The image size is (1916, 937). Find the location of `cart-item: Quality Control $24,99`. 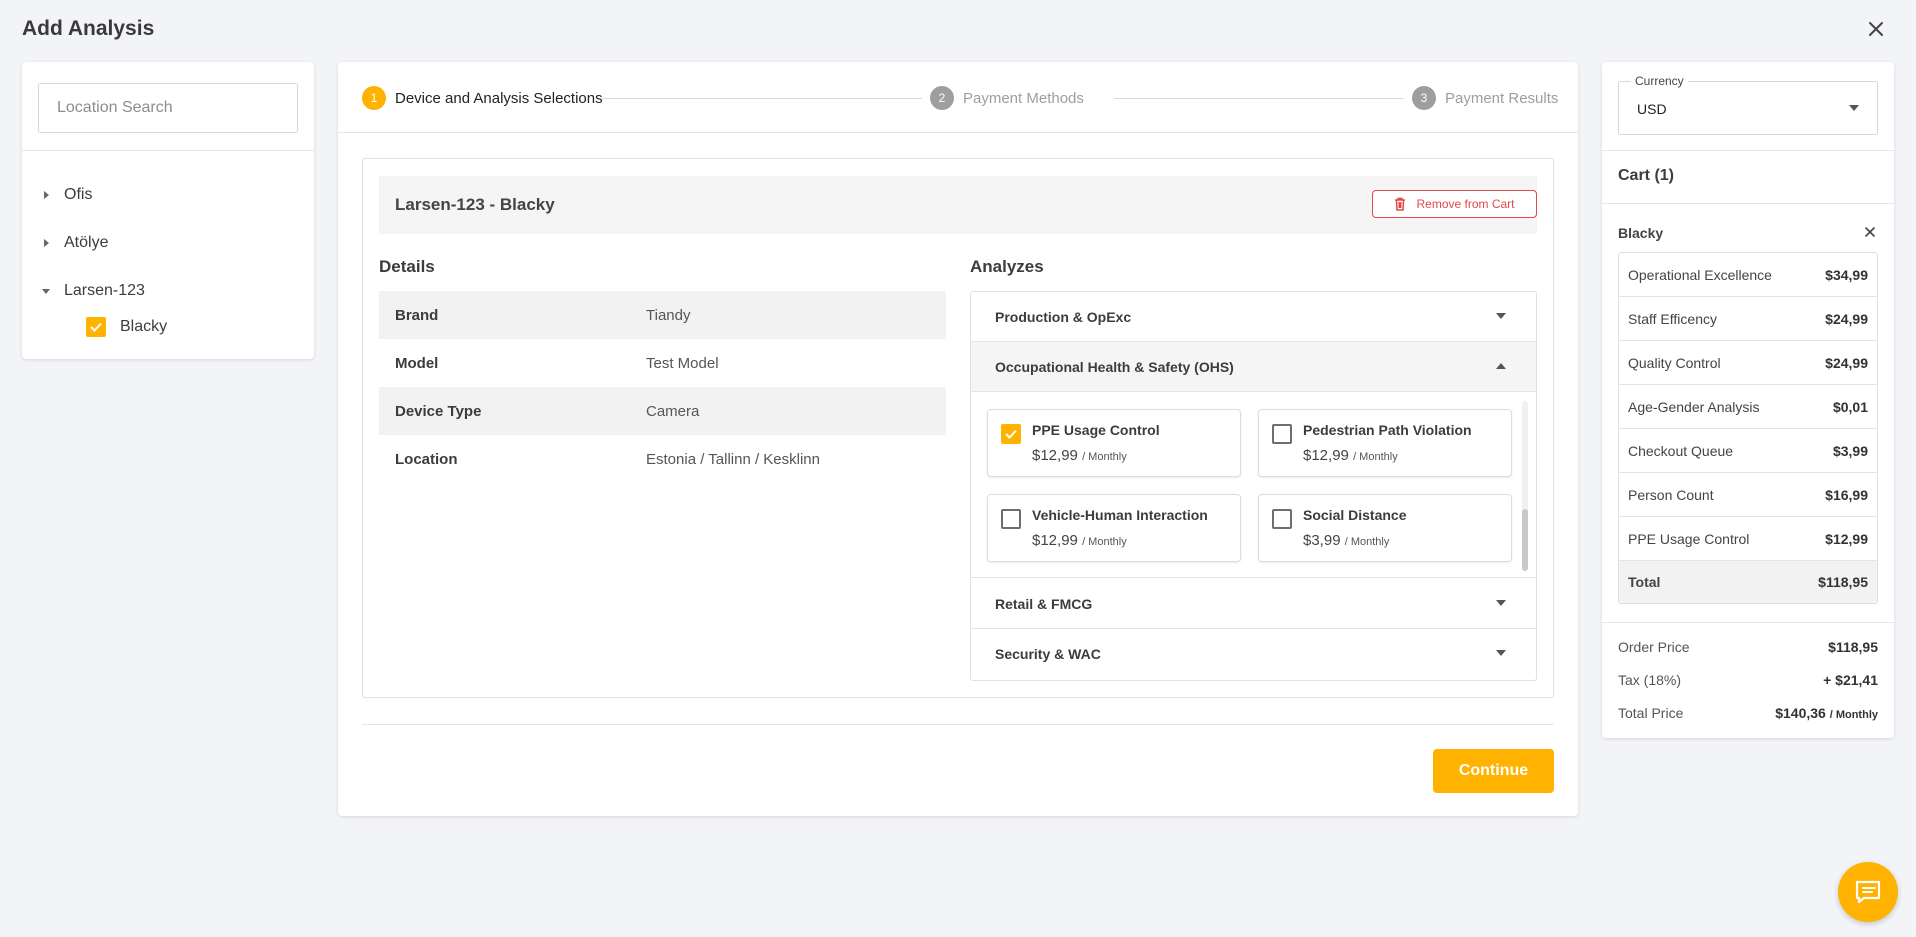

cart-item: Quality Control $24,99 is located at coordinates (1748, 363).